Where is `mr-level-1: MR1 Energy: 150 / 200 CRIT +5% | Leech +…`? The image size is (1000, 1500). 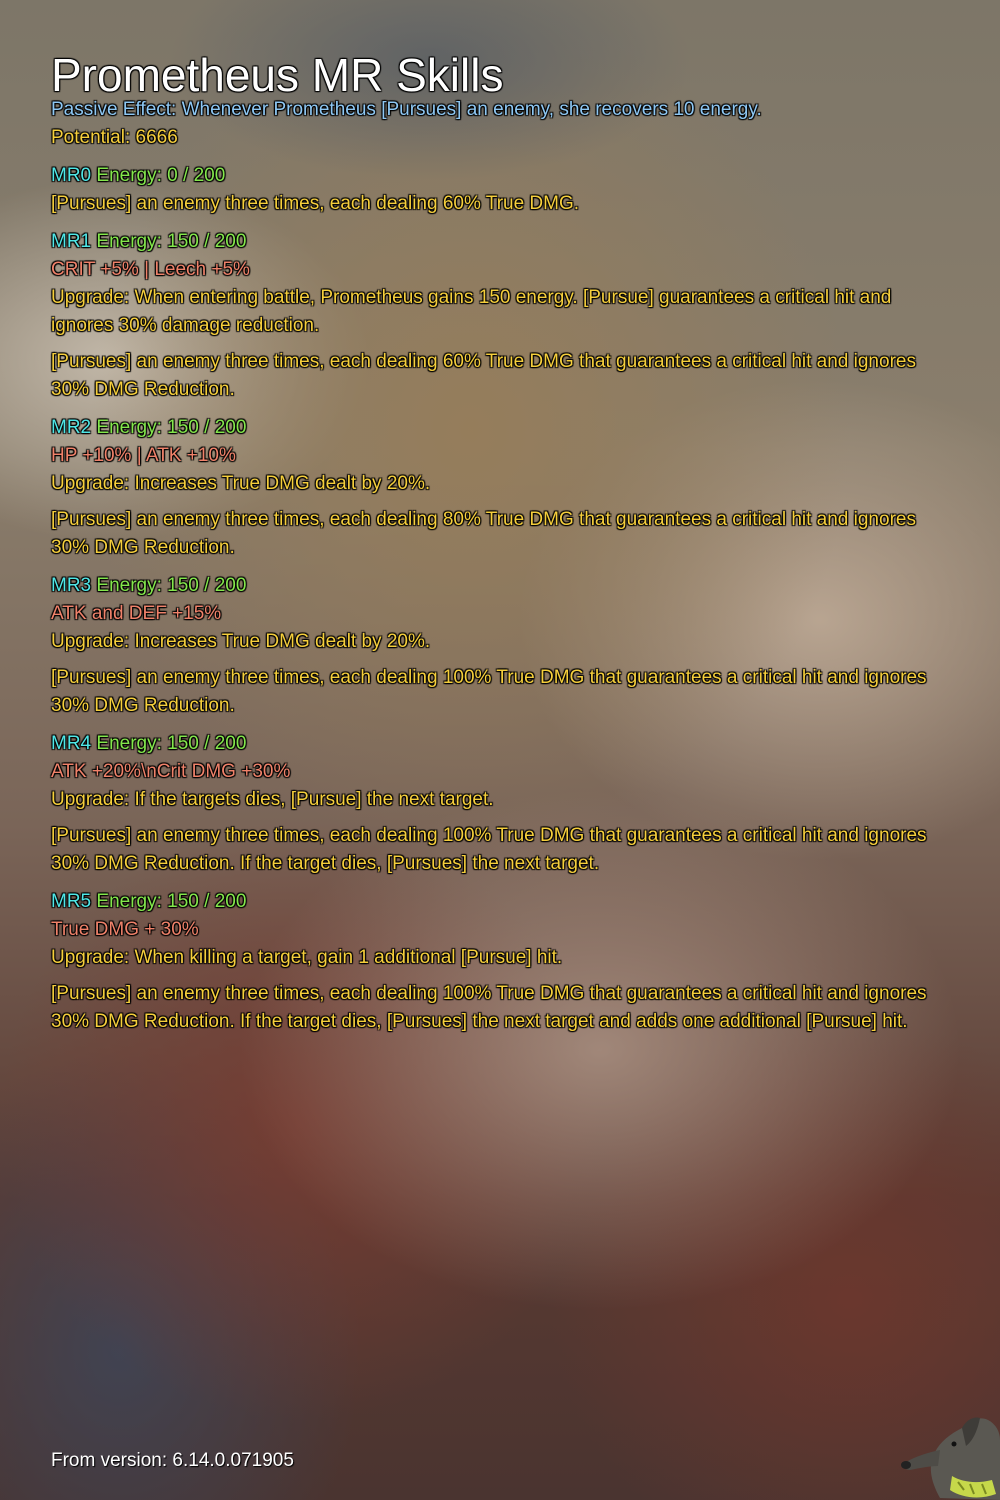 mr-level-1: MR1 Energy: 150 / 200 CRIT +5% | Leech +… is located at coordinates (491, 316).